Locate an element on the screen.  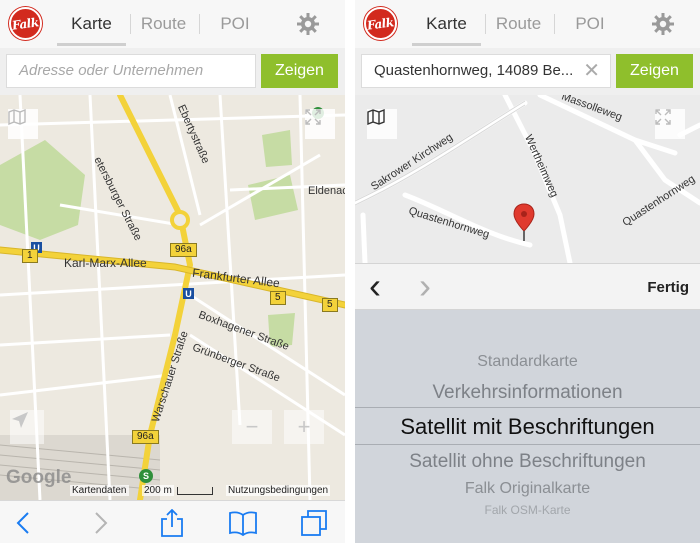
picker-toolbar: ‹ › Fertig is located at coordinates (527, 286).